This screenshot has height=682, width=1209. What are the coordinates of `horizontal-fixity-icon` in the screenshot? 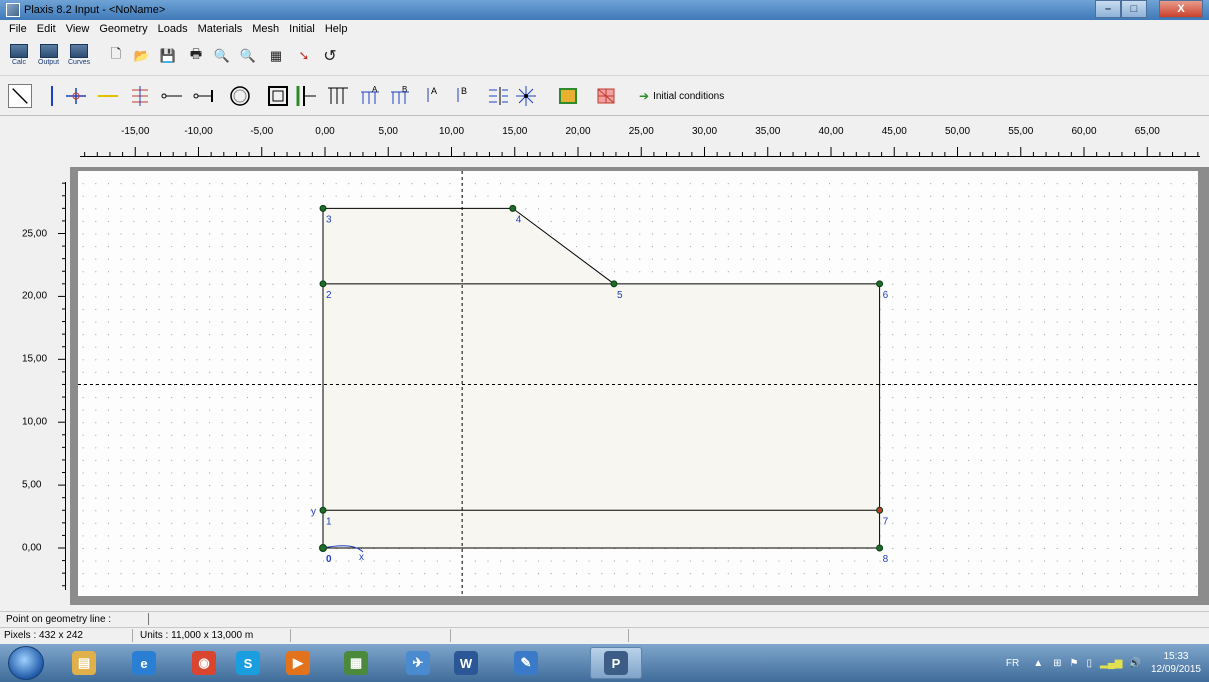 It's located at (306, 96).